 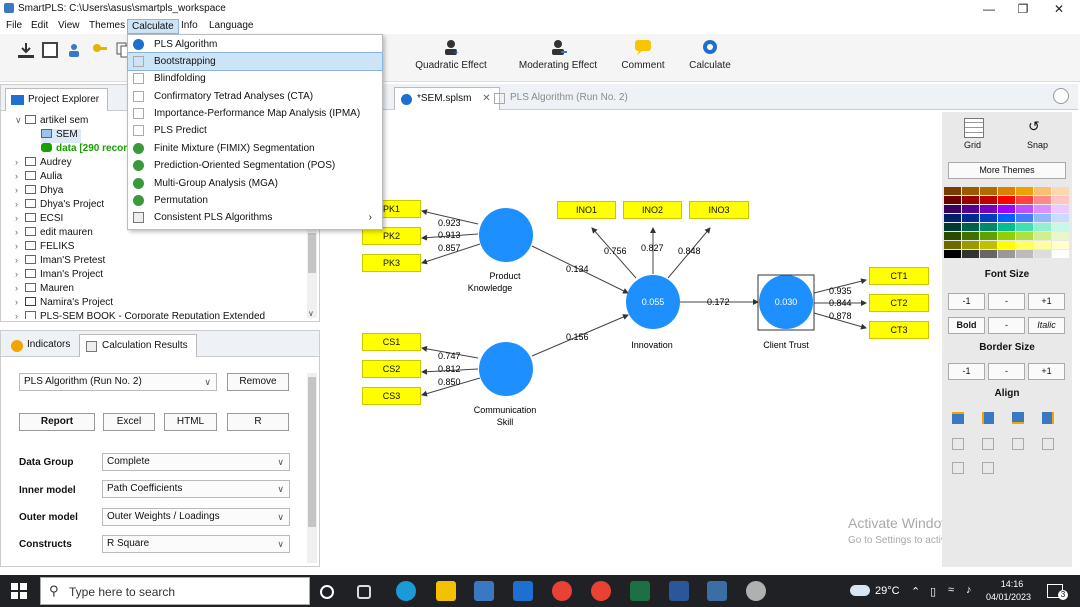 I want to click on color-swatches, so click(x=1007, y=227).